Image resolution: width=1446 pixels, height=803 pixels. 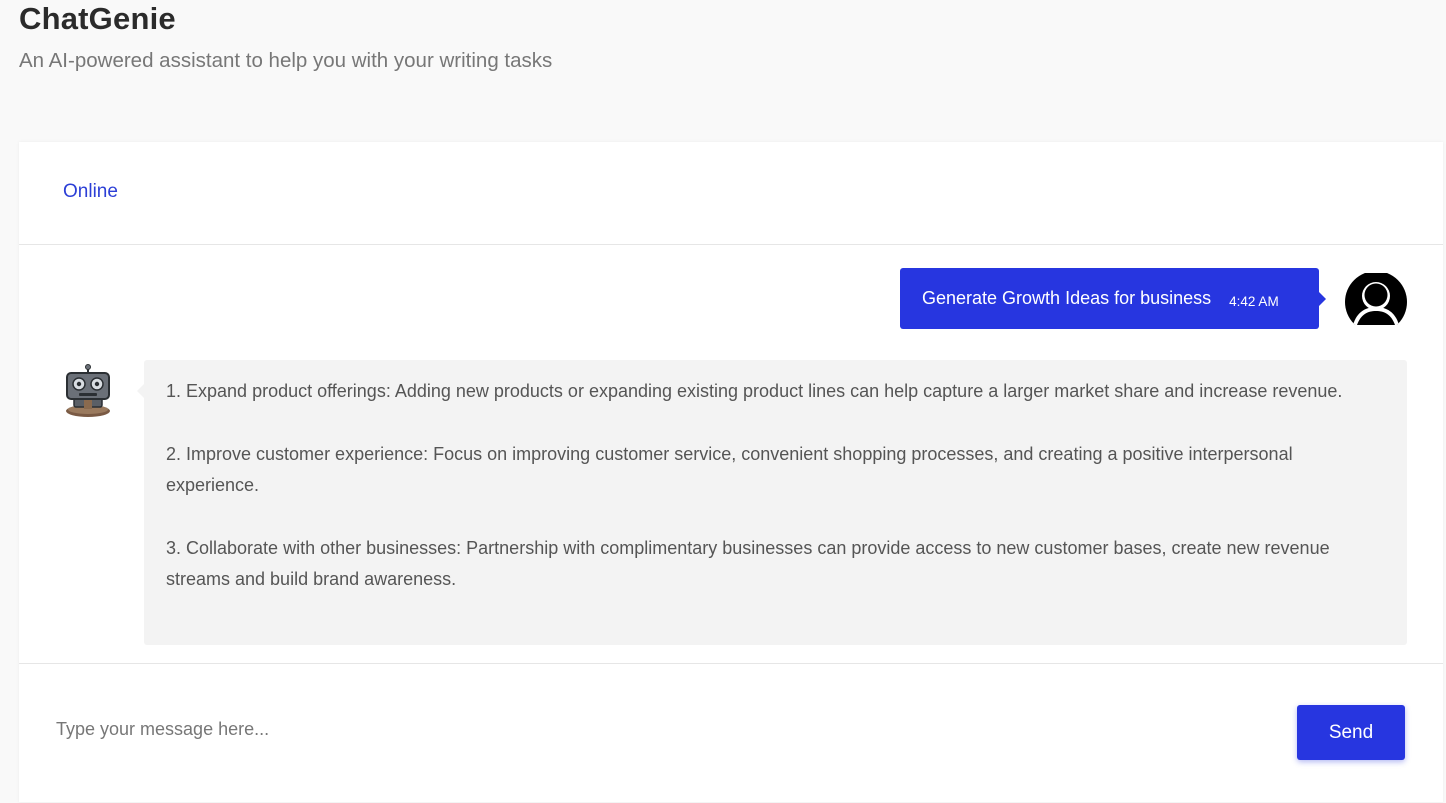 What do you see at coordinates (88, 390) in the screenshot?
I see `robot-icon` at bounding box center [88, 390].